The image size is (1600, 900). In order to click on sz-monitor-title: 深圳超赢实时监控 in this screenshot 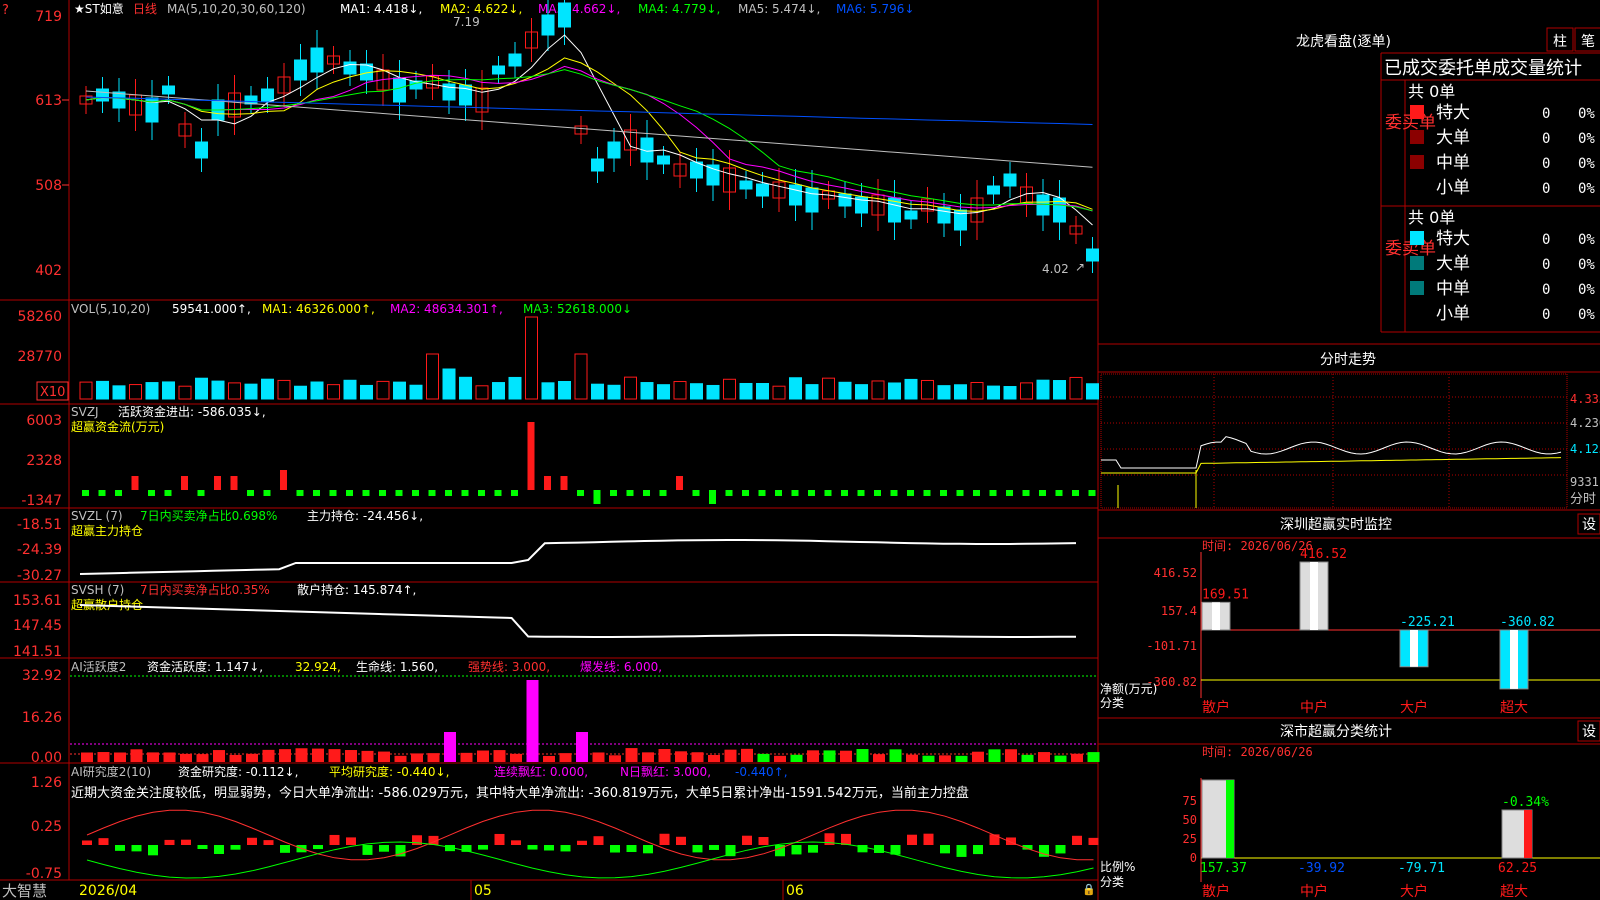, I will do `click(1336, 524)`.